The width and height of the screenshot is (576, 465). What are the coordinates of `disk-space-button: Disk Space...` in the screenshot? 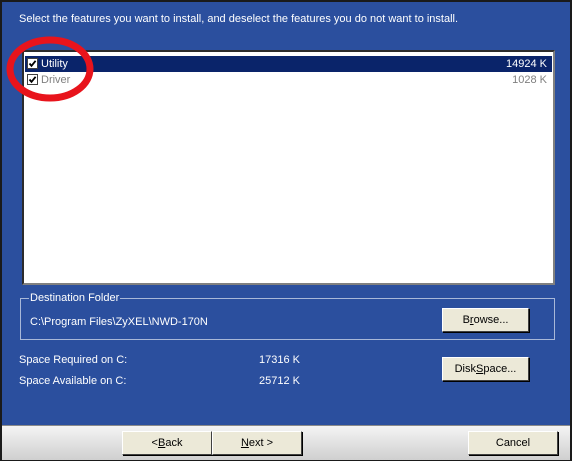 It's located at (485, 369).